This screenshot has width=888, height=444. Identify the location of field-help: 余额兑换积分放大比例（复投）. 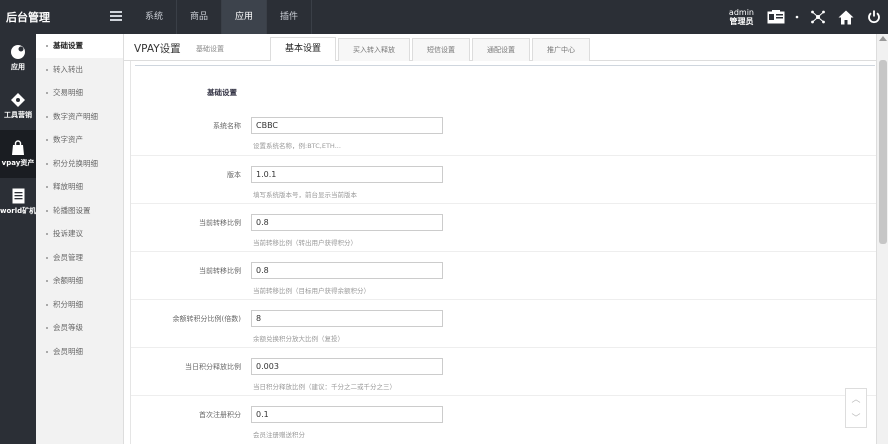
(298, 339).